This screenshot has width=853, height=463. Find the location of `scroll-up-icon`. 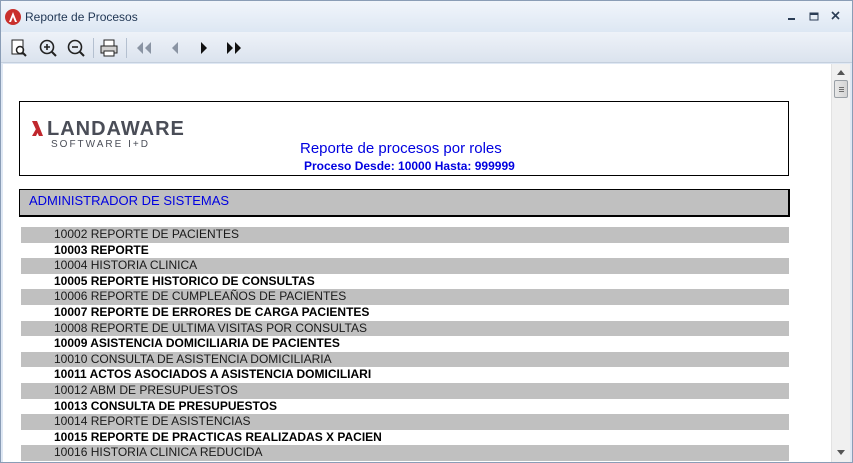

scroll-up-icon is located at coordinates (841, 72).